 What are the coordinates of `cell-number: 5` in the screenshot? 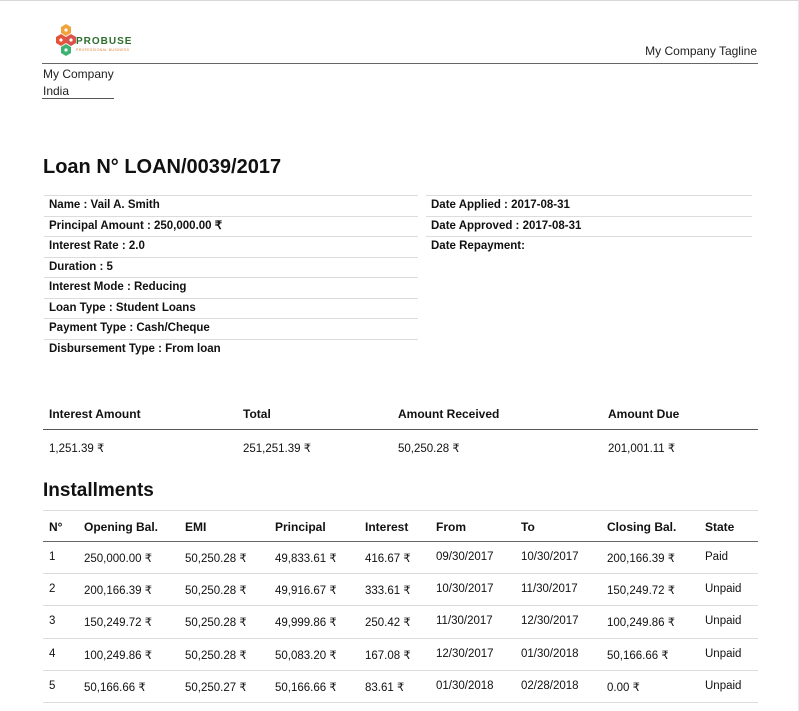 It's located at (52, 685).